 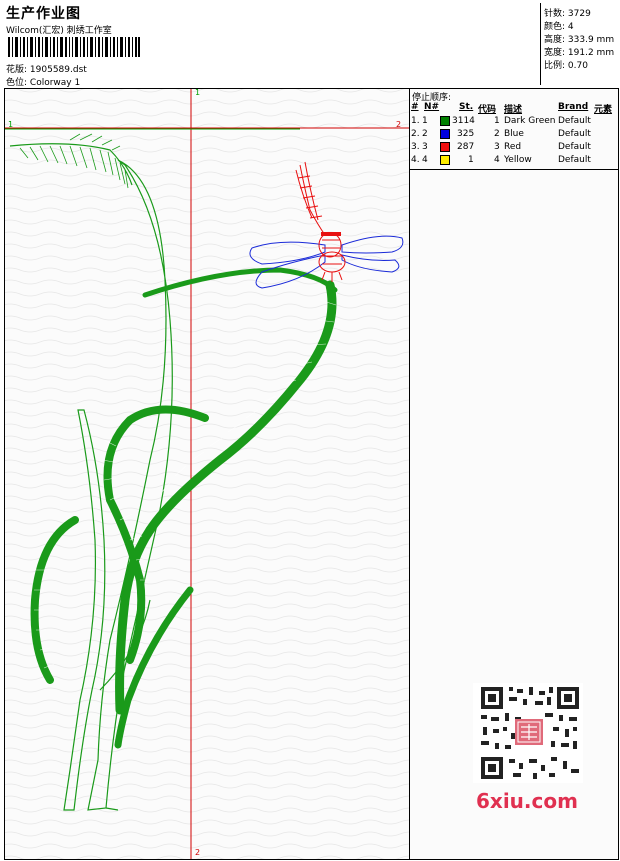 I want to click on ratio-label: 比例:, so click(x=555, y=66).